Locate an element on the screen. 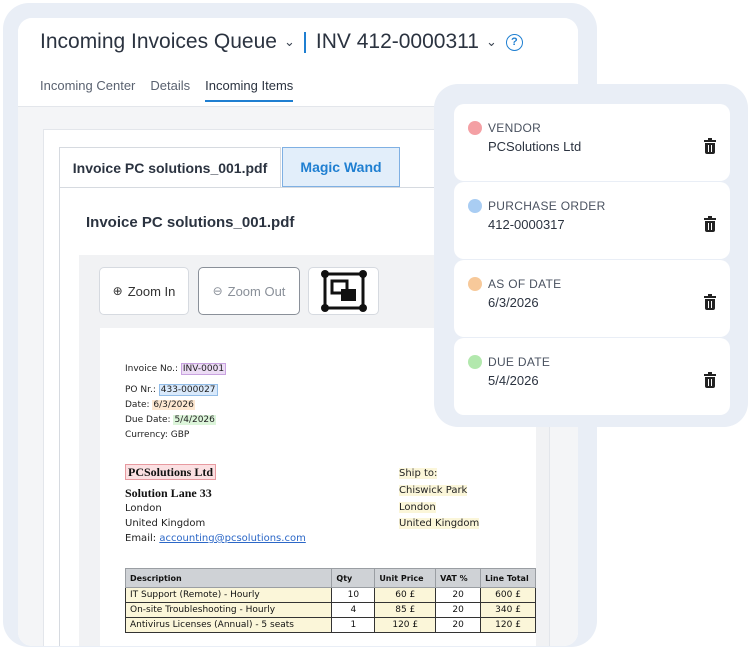  table-cell: Antivirus Licenses (Annual) - 5 seats is located at coordinates (228, 625).